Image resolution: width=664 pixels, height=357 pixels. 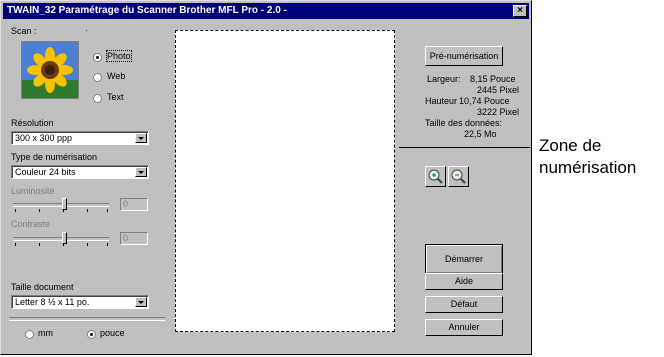 What do you see at coordinates (116, 76) in the screenshot?
I see `radio-web-label: Web` at bounding box center [116, 76].